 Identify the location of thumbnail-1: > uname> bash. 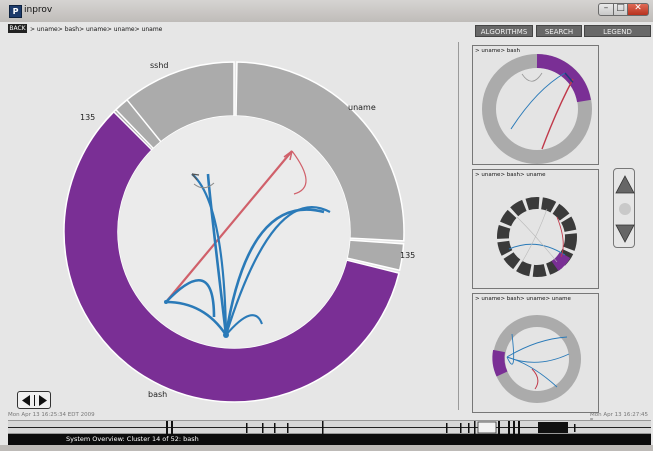
(535, 105).